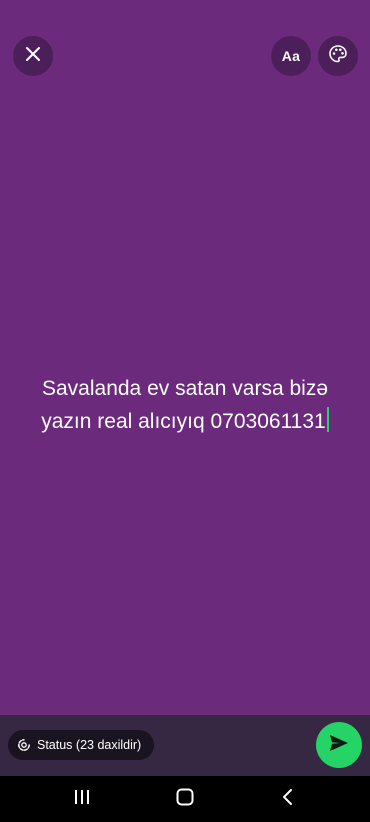 The height and width of the screenshot is (822, 370). I want to click on font-style-label: Aa, so click(291, 56).